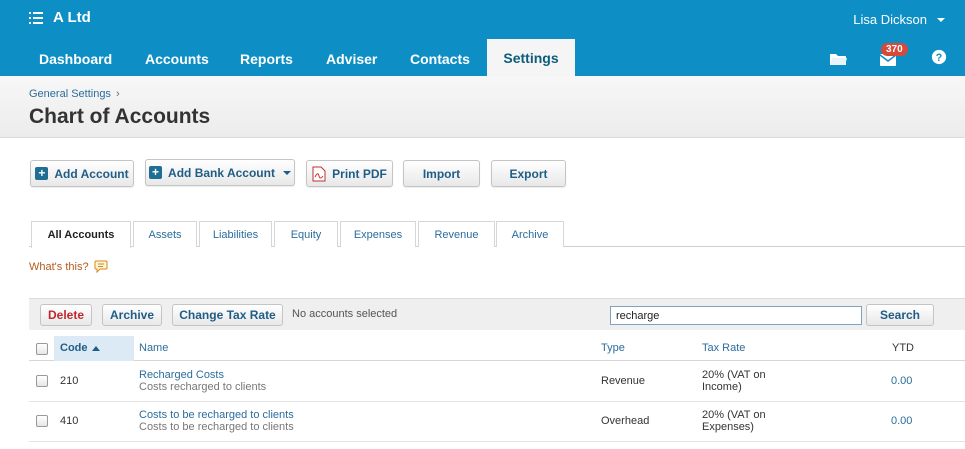 This screenshot has width=965, height=449. I want to click on whats-this-link: What's this?, so click(68, 266).